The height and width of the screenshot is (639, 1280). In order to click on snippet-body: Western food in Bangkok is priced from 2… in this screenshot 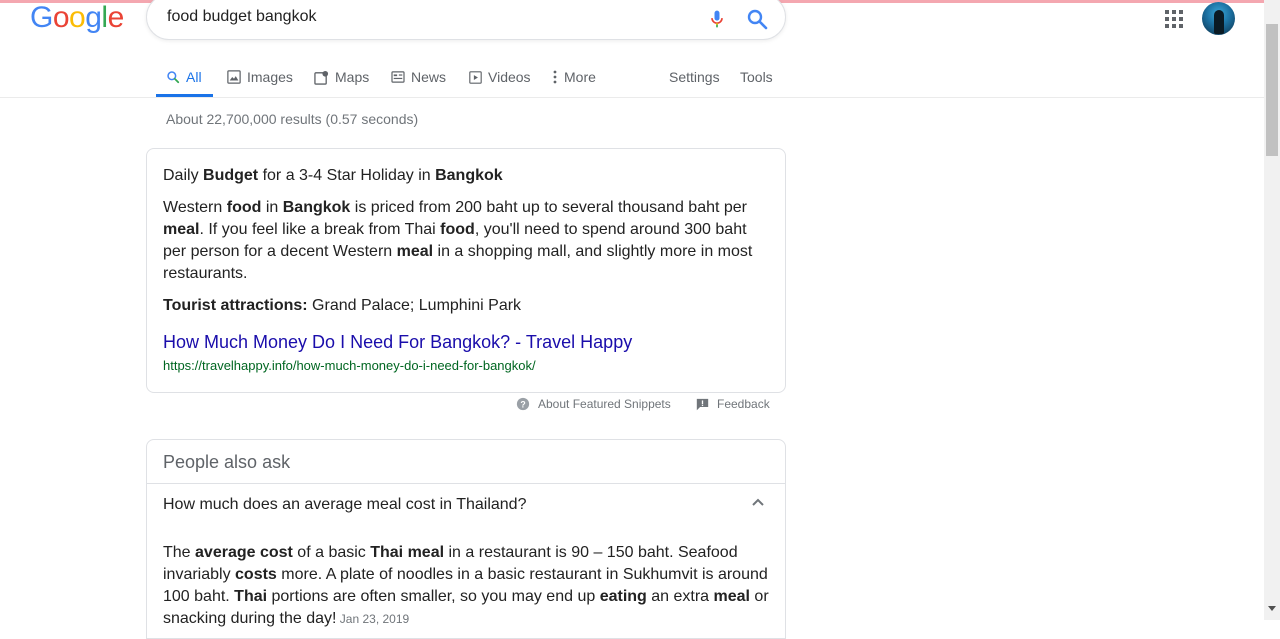, I will do `click(463, 241)`.